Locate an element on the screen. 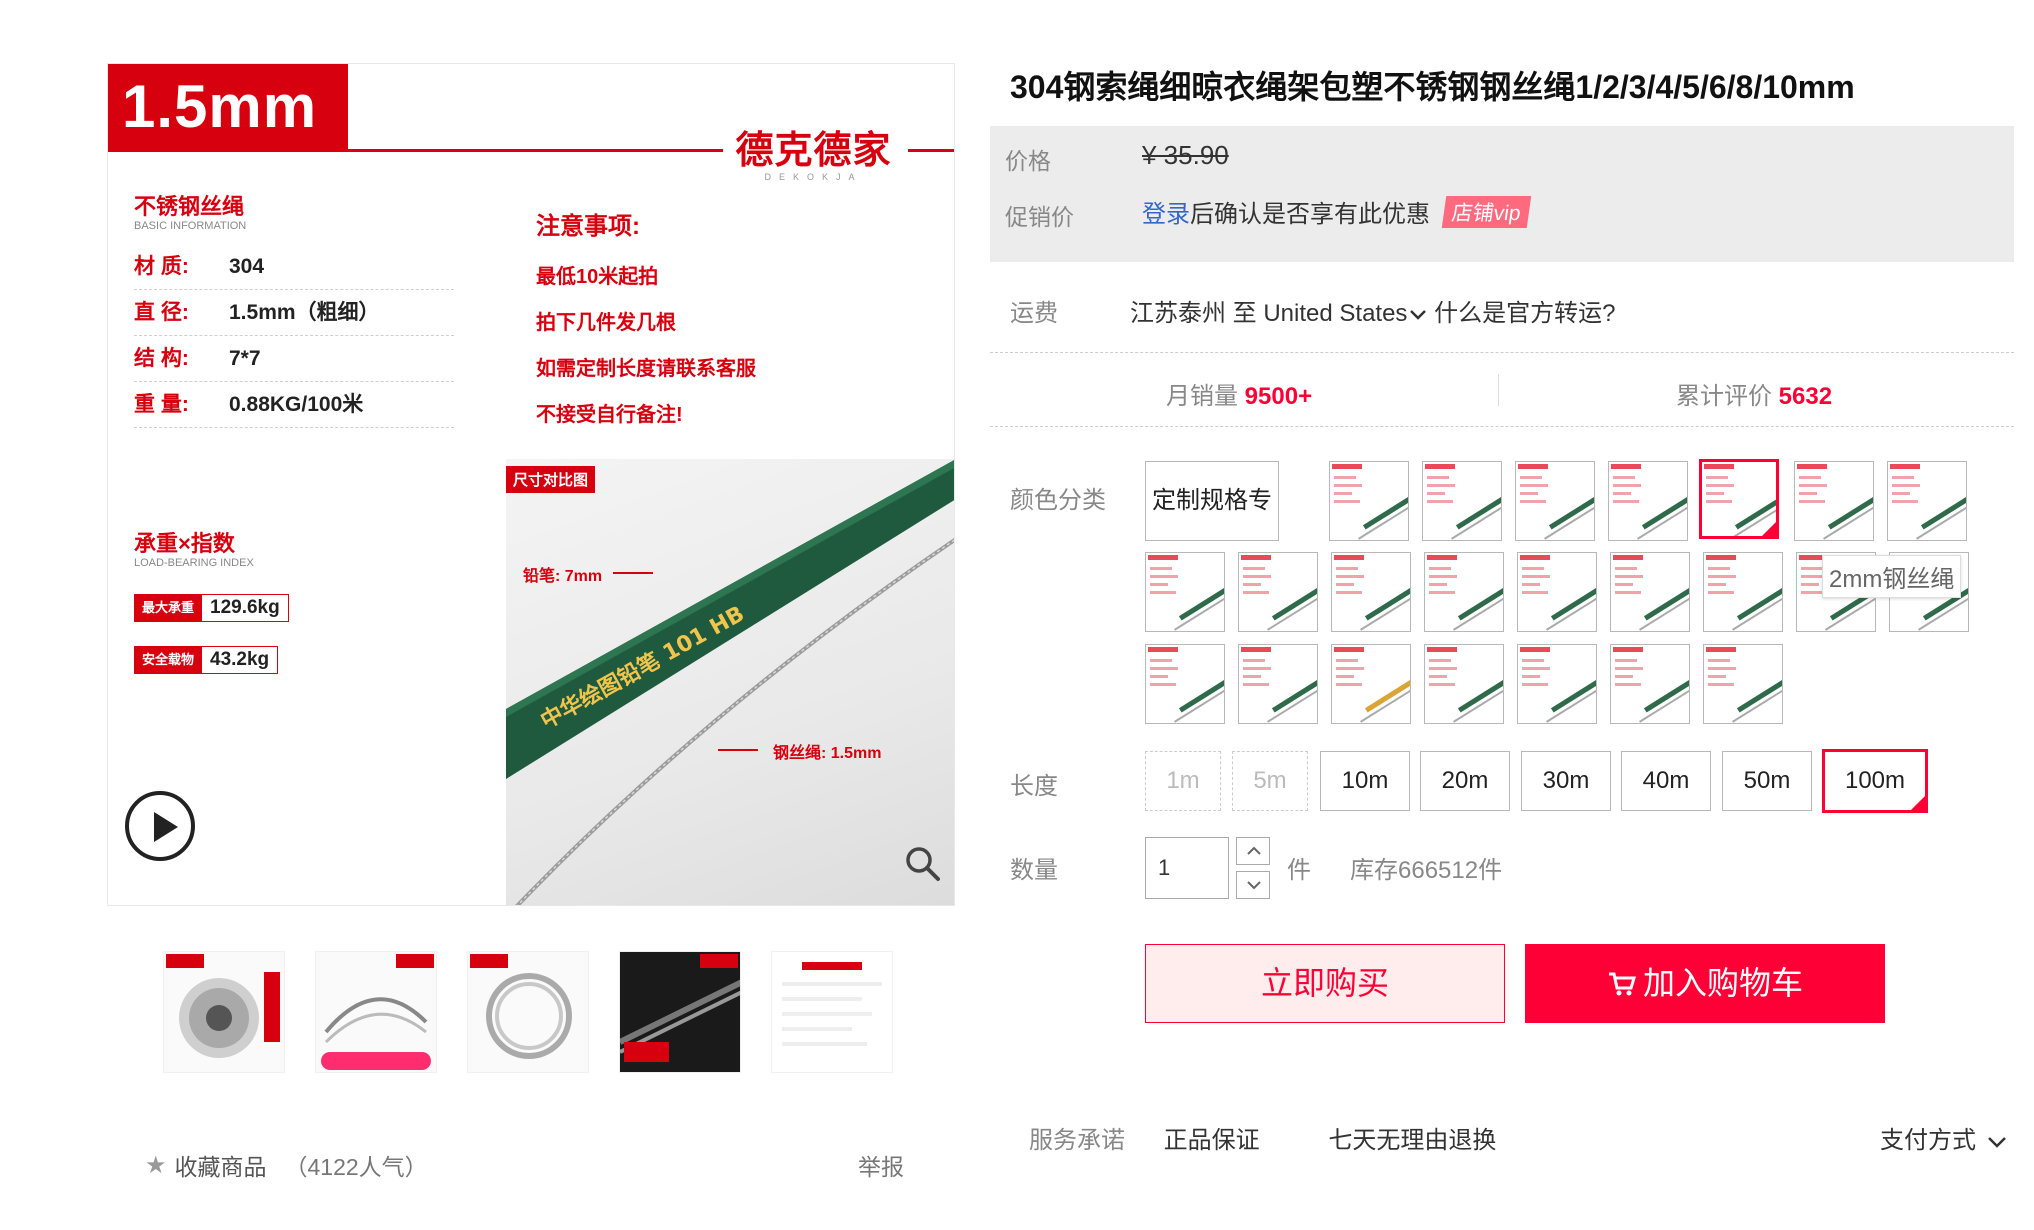  service-item-return: 七天无理由退换 is located at coordinates (1412, 1140).